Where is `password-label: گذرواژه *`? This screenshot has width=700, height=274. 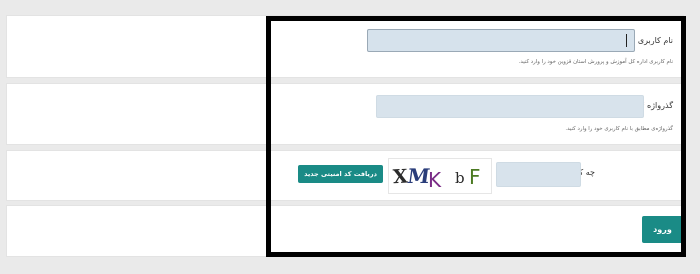
password-label: گذرواژه * is located at coordinates (656, 105).